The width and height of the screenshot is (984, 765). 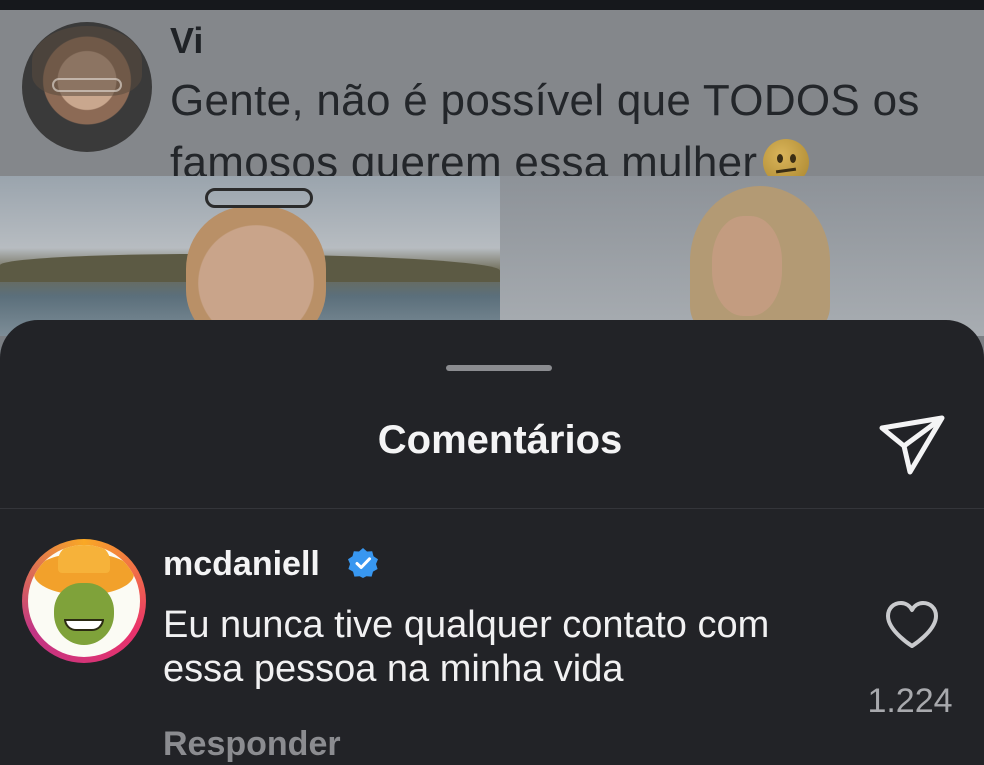 What do you see at coordinates (87, 87) in the screenshot?
I see `poster-avatar` at bounding box center [87, 87].